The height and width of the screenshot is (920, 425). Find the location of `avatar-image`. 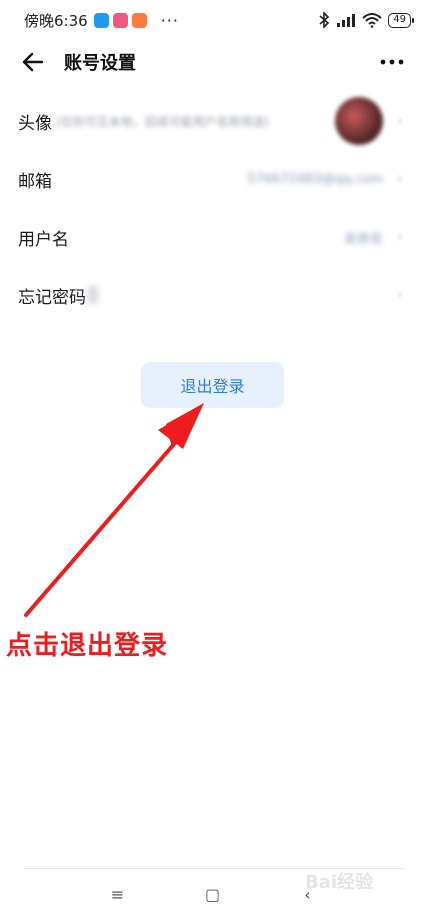

avatar-image is located at coordinates (359, 121).